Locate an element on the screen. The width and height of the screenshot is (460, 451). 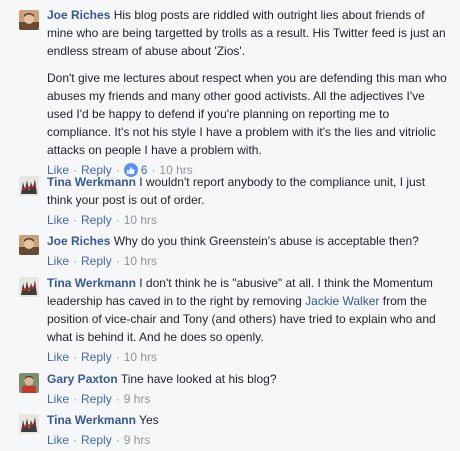
comment-text: Yes is located at coordinates (149, 420).